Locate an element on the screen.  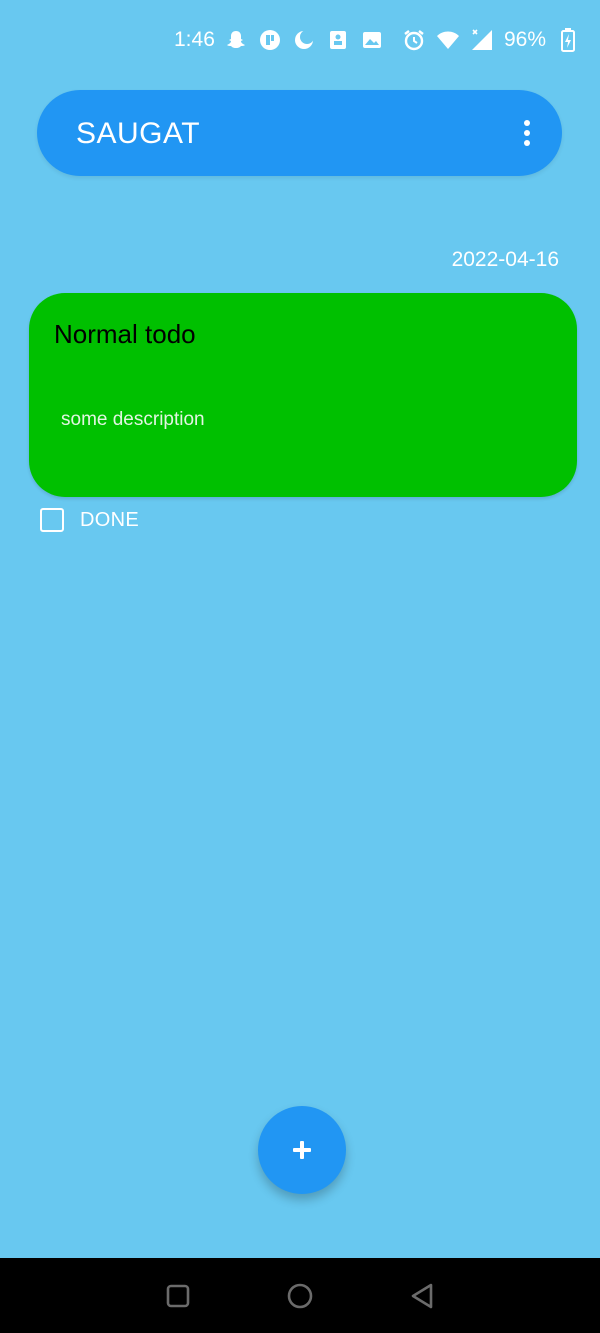
todo-date: 2022-04-16 is located at coordinates (505, 259).